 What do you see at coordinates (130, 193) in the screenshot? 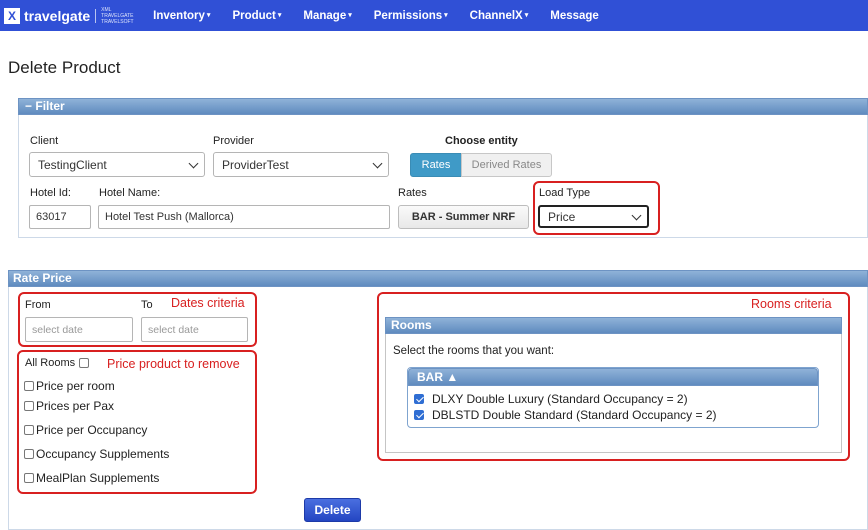
I see `hotel-name-label: Hotel Name:` at bounding box center [130, 193].